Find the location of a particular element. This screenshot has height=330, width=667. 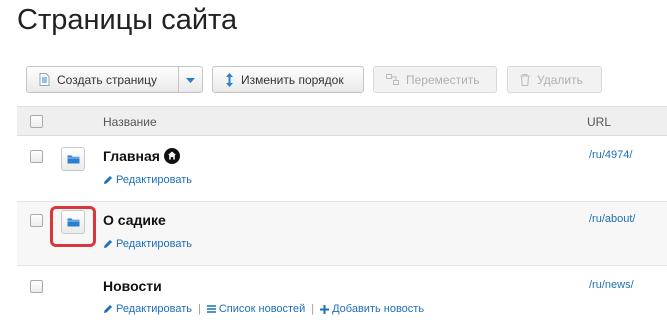

open-folder-button is located at coordinates (73, 159).